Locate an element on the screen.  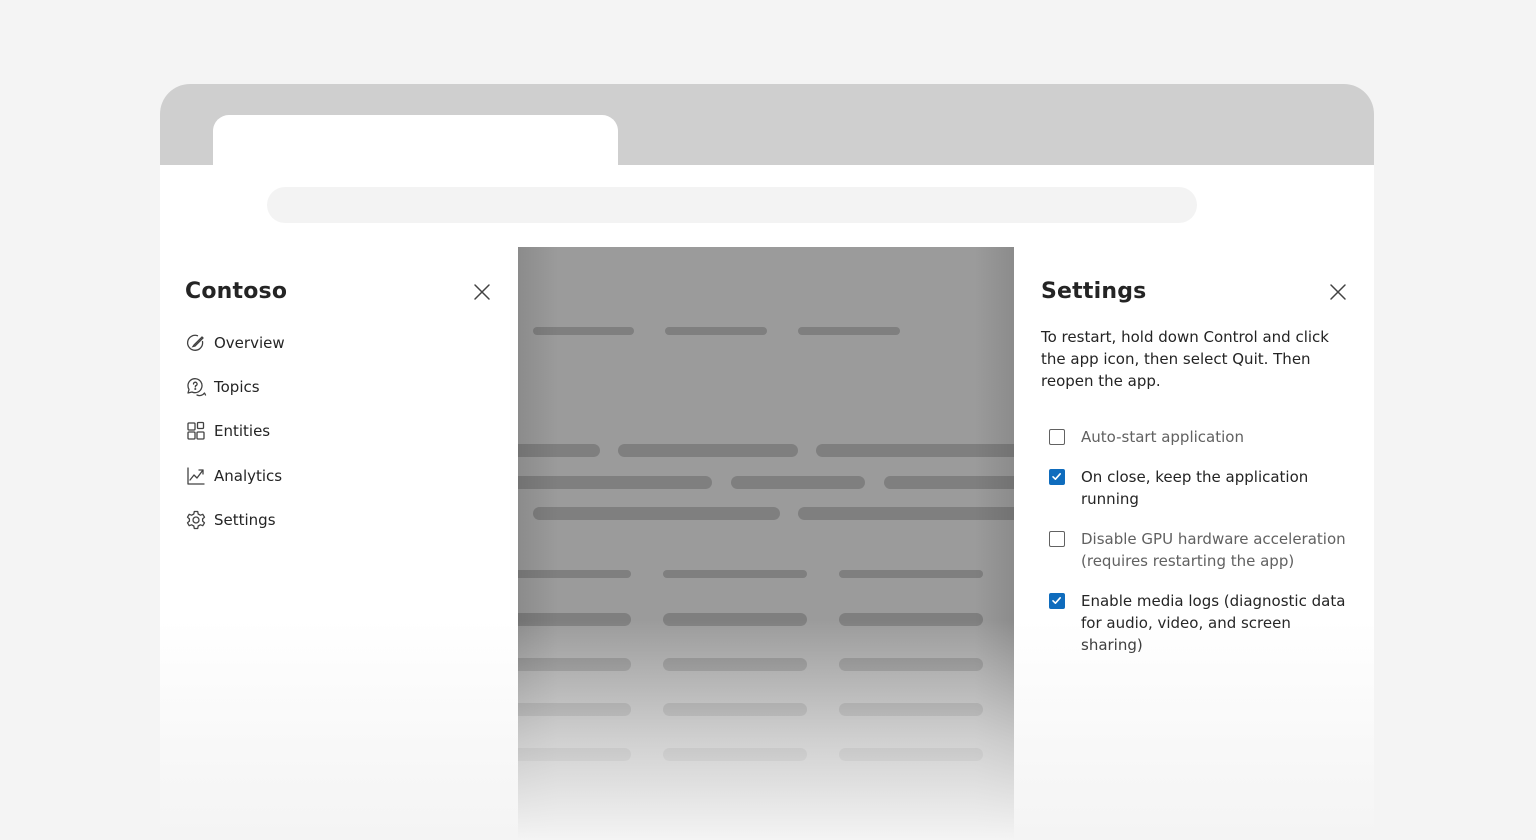
settings-icon is located at coordinates (196, 520).